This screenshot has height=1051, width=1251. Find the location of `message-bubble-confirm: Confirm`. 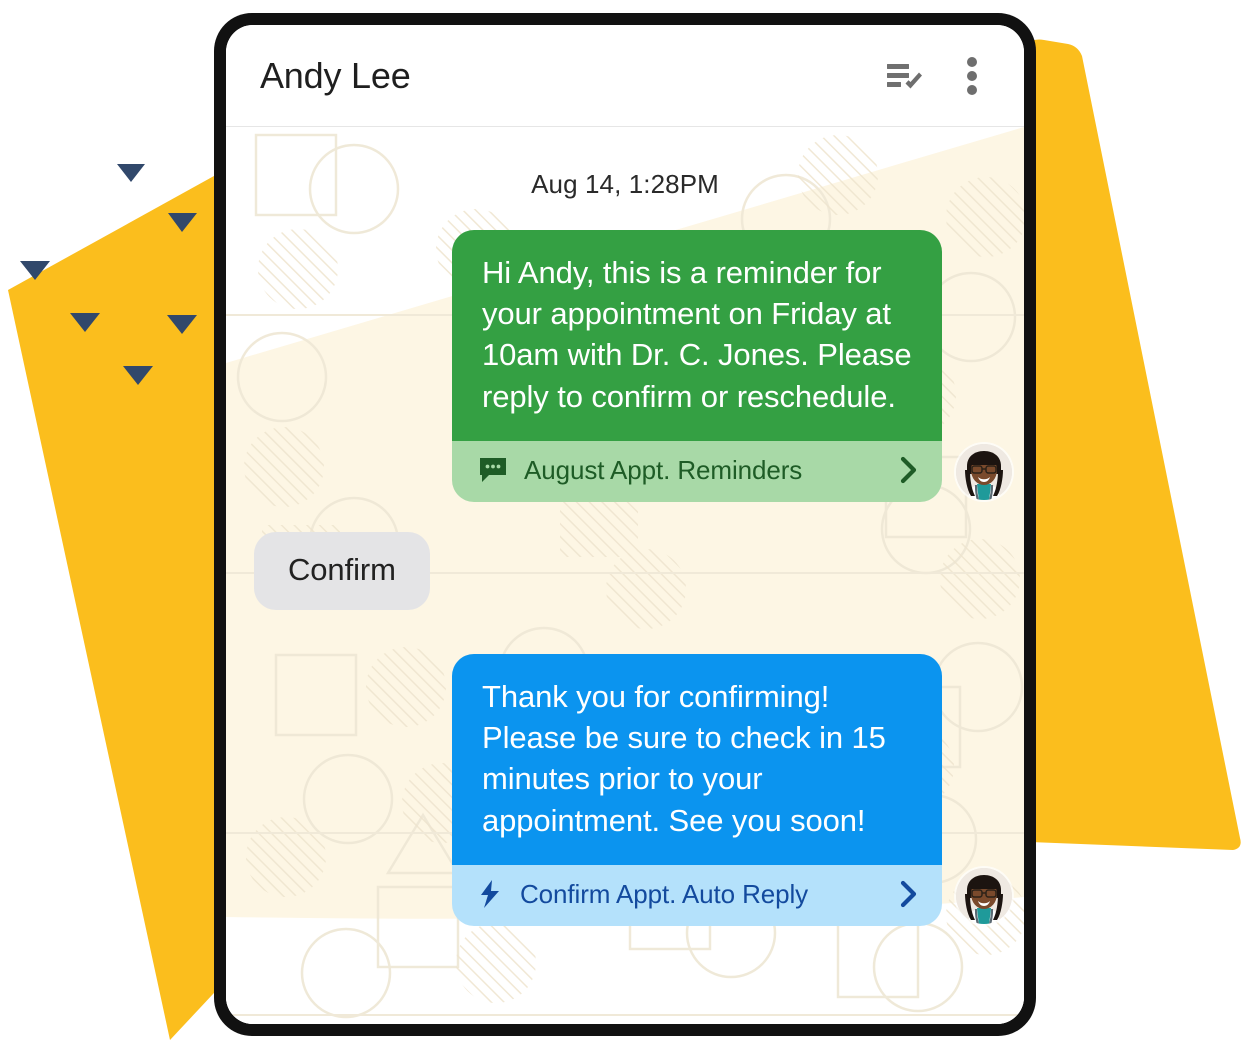

message-bubble-confirm: Confirm is located at coordinates (342, 570).